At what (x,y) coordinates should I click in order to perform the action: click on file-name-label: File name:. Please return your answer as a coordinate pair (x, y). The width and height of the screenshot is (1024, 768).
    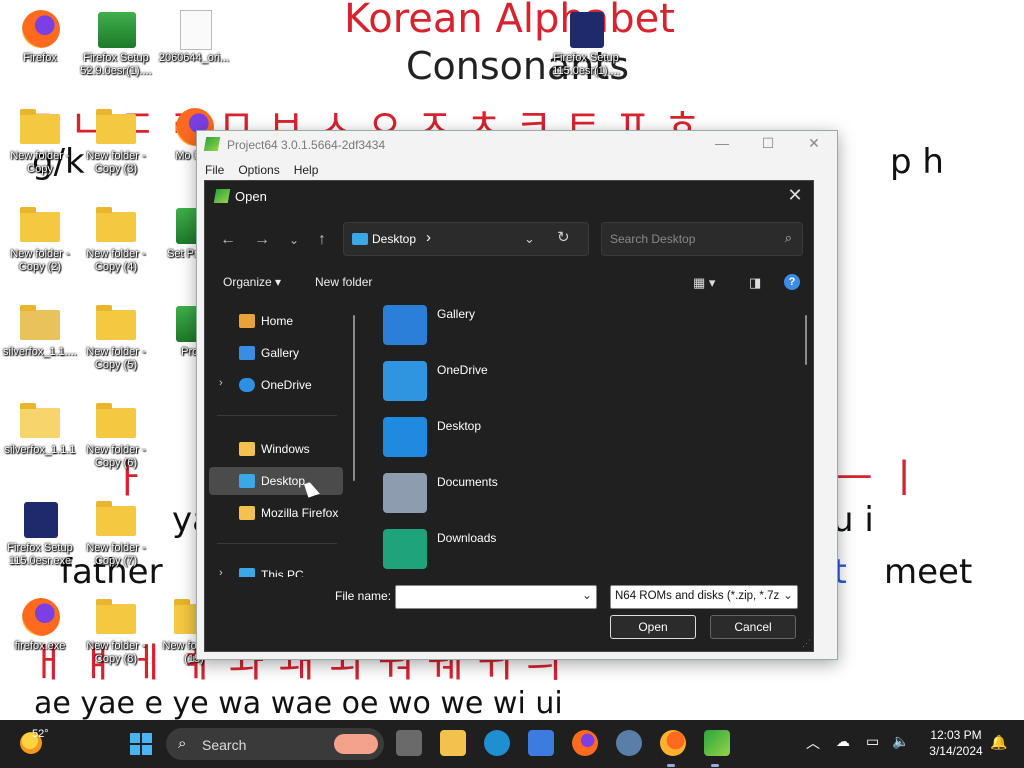
    Looking at the image, I should click on (363, 596).